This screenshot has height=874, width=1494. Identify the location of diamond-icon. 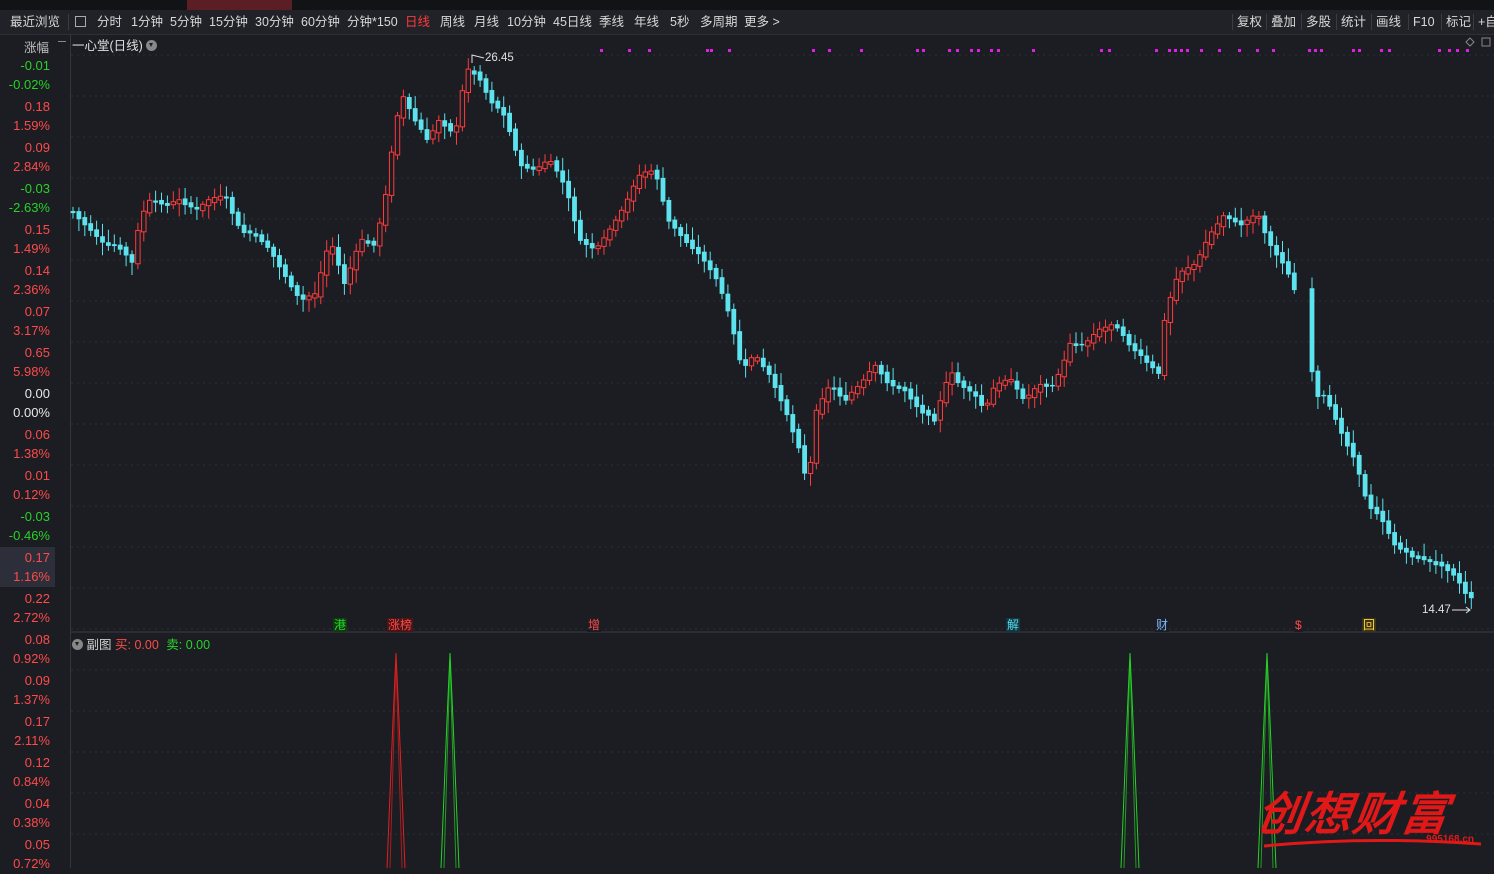
(1470, 42).